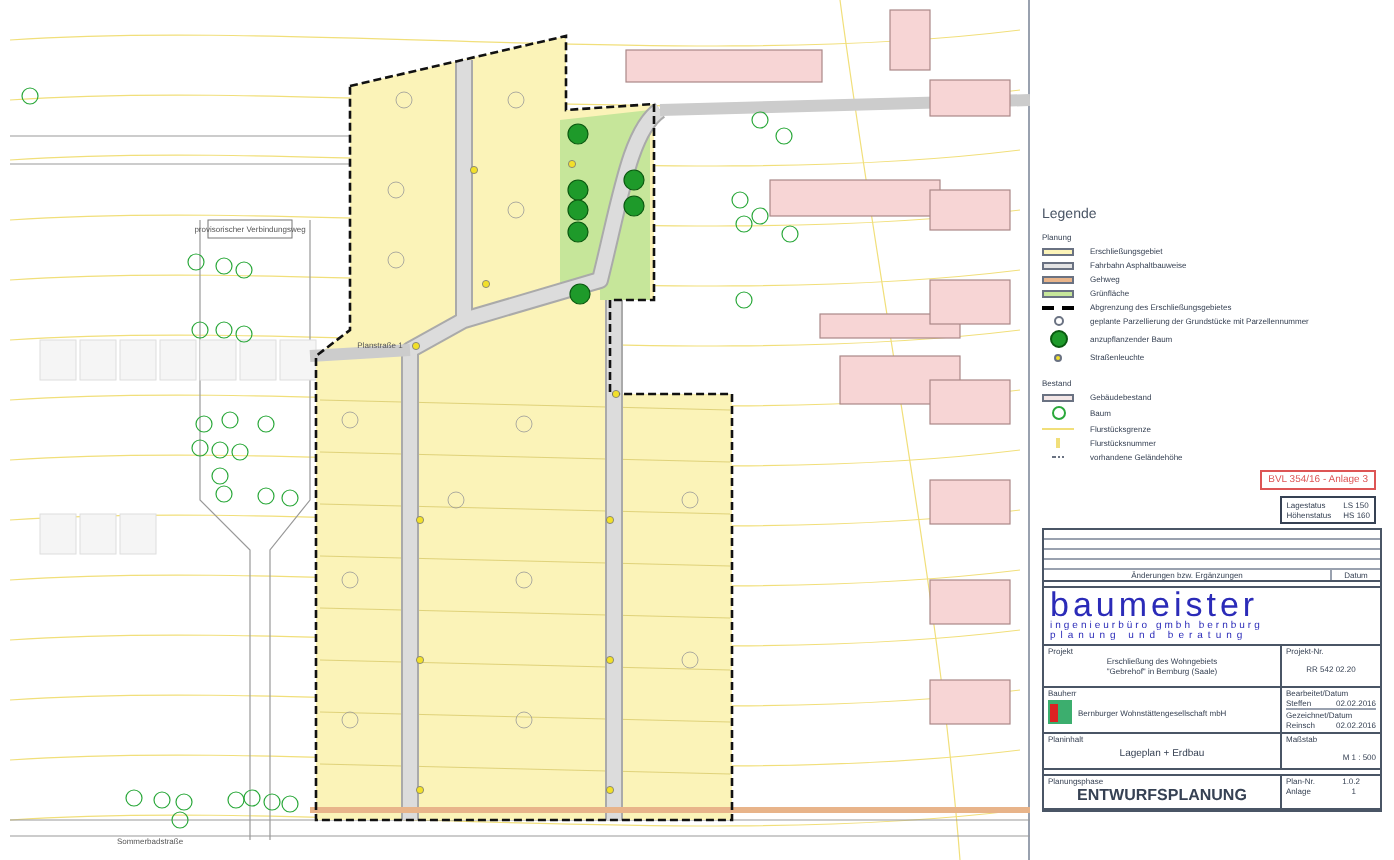 This screenshot has width=1394, height=860. Describe the element at coordinates (1155, 606) in the screenshot. I see `company-name: baumeister` at that location.